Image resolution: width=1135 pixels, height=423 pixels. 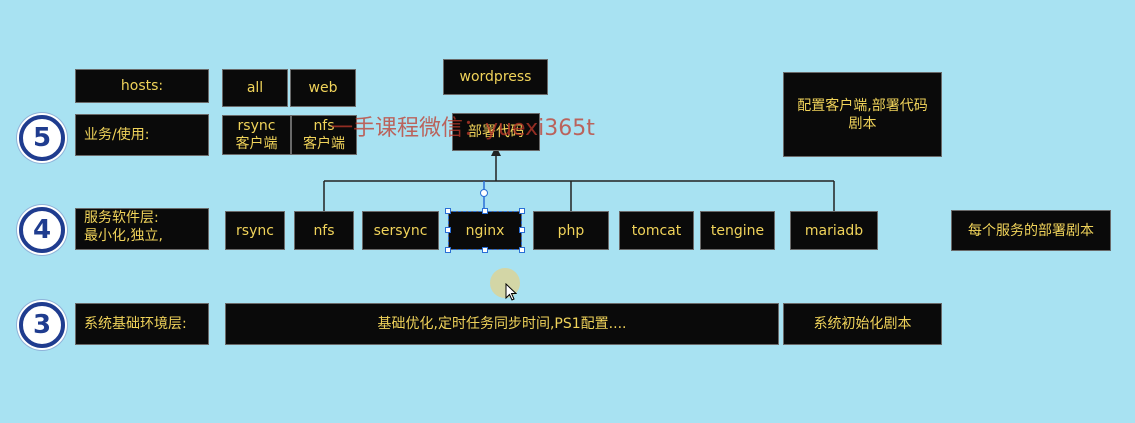 What do you see at coordinates (255, 88) in the screenshot?
I see `hosts-all: all` at bounding box center [255, 88].